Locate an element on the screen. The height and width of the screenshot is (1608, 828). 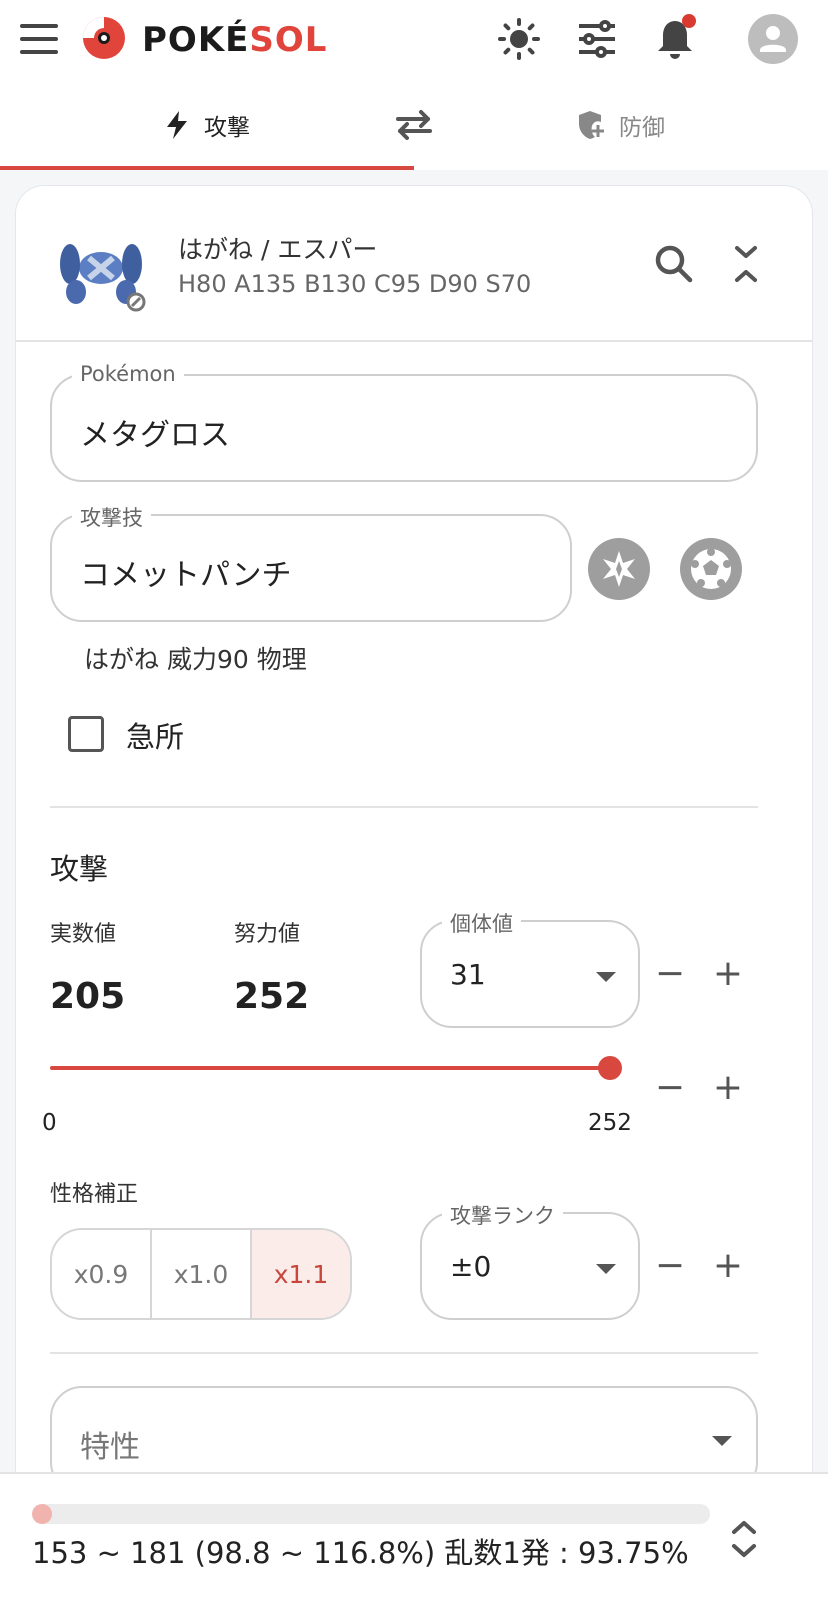
shield-add-icon is located at coordinates (591, 125).